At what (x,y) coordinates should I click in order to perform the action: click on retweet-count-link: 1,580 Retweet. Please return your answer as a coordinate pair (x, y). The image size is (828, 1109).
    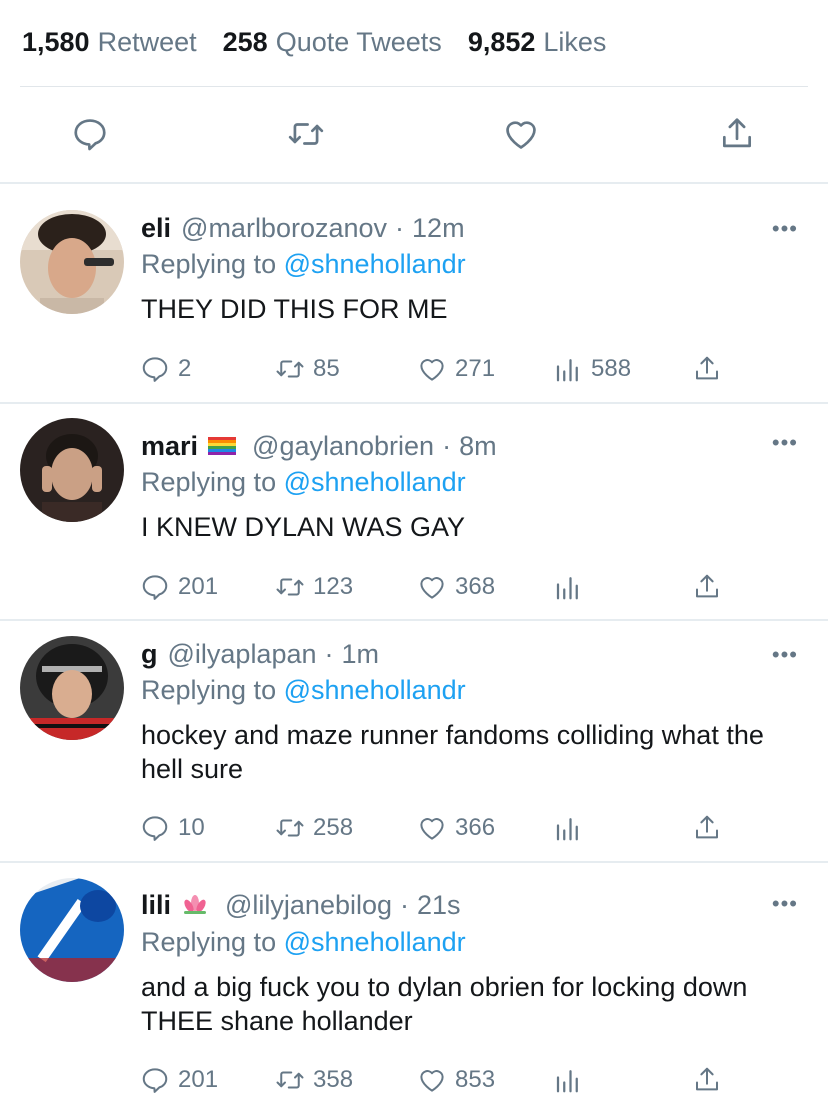
    Looking at the image, I should click on (109, 42).